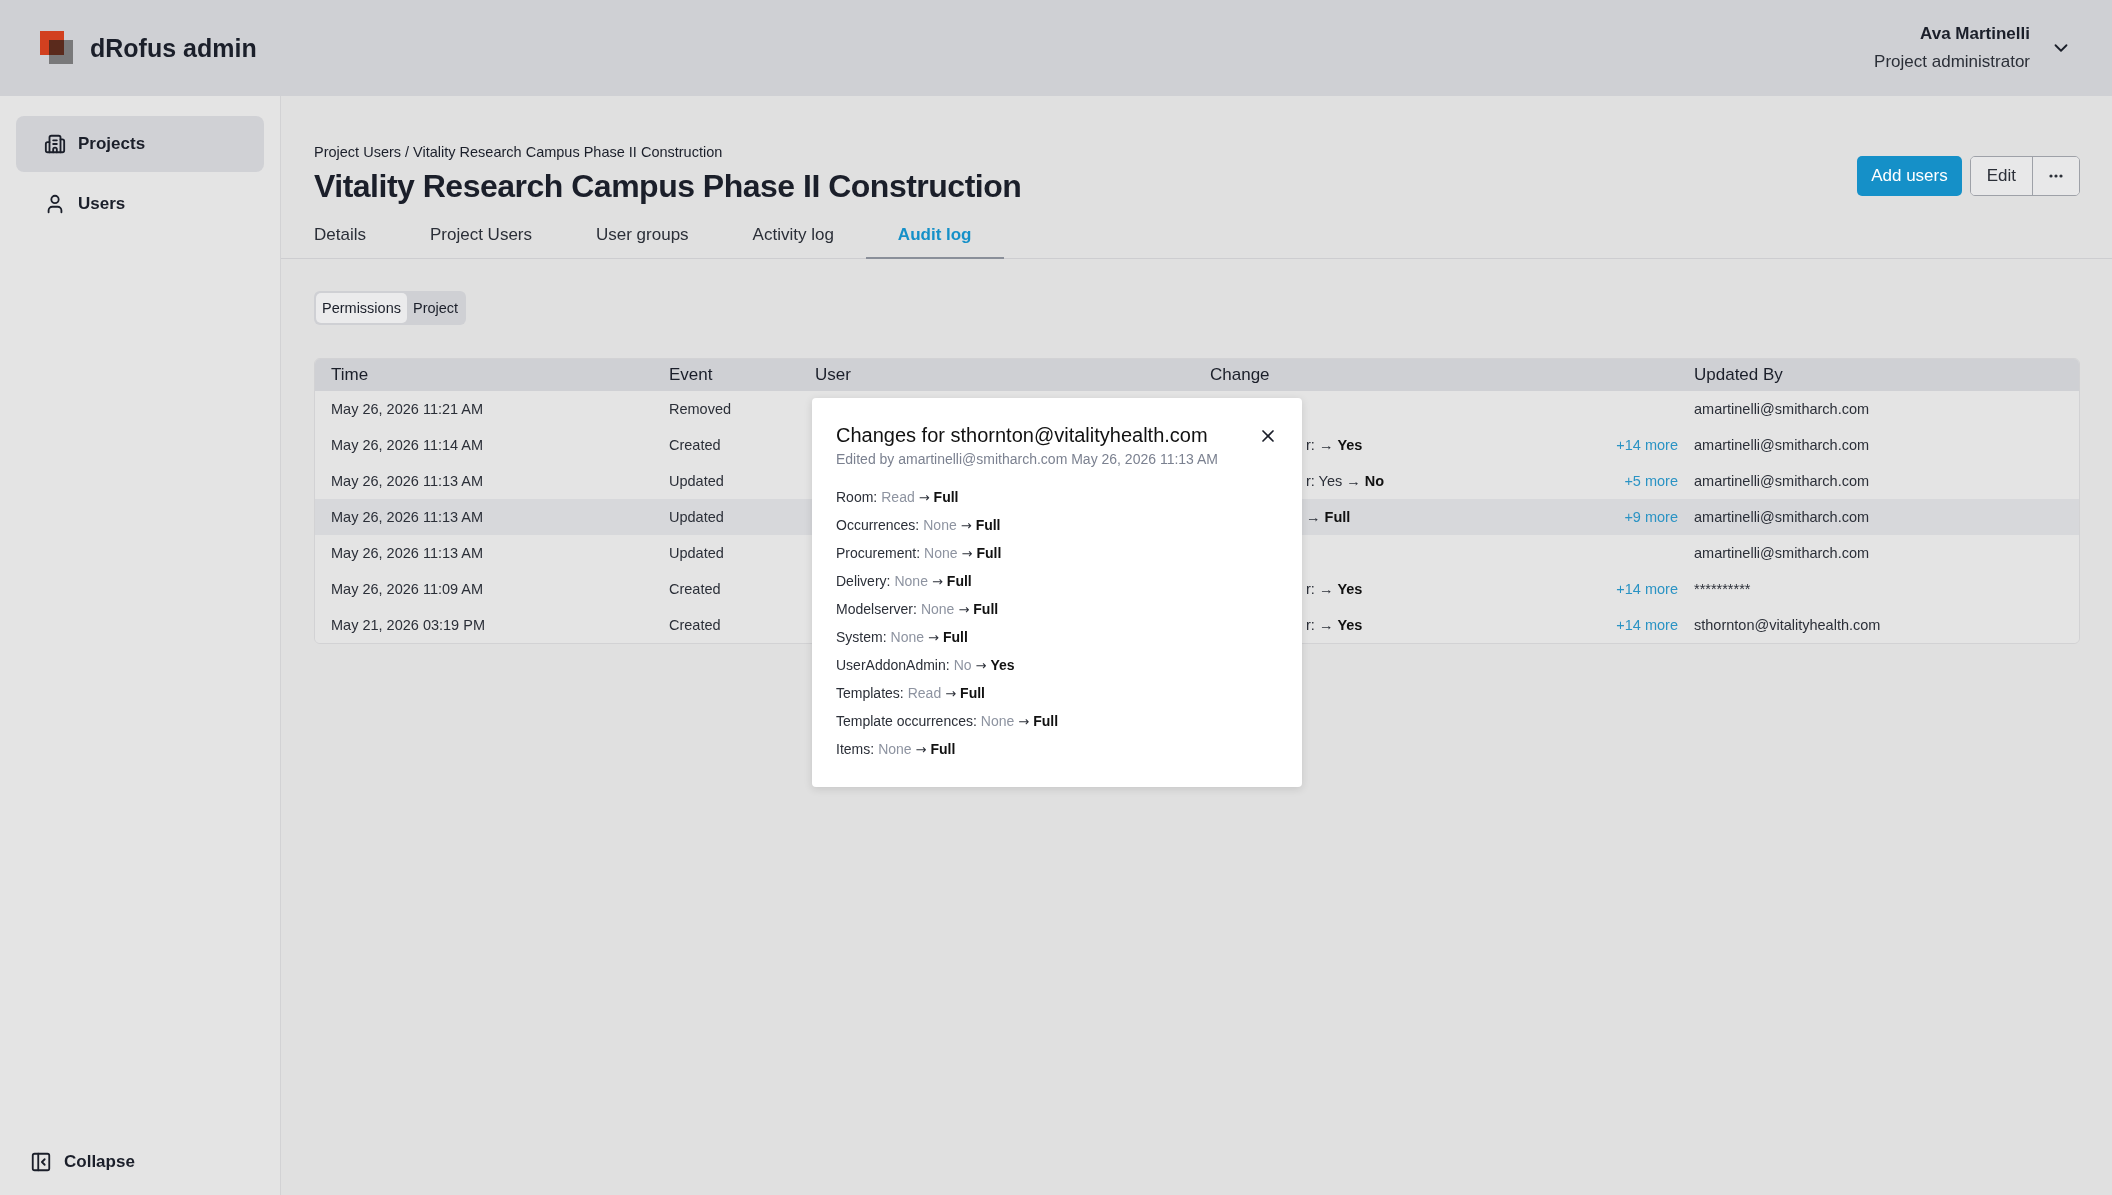 The width and height of the screenshot is (2112, 1195). What do you see at coordinates (519, 152) in the screenshot?
I see `breadcrumb: Project Users / Vitality Research Campus Phase II Construction` at bounding box center [519, 152].